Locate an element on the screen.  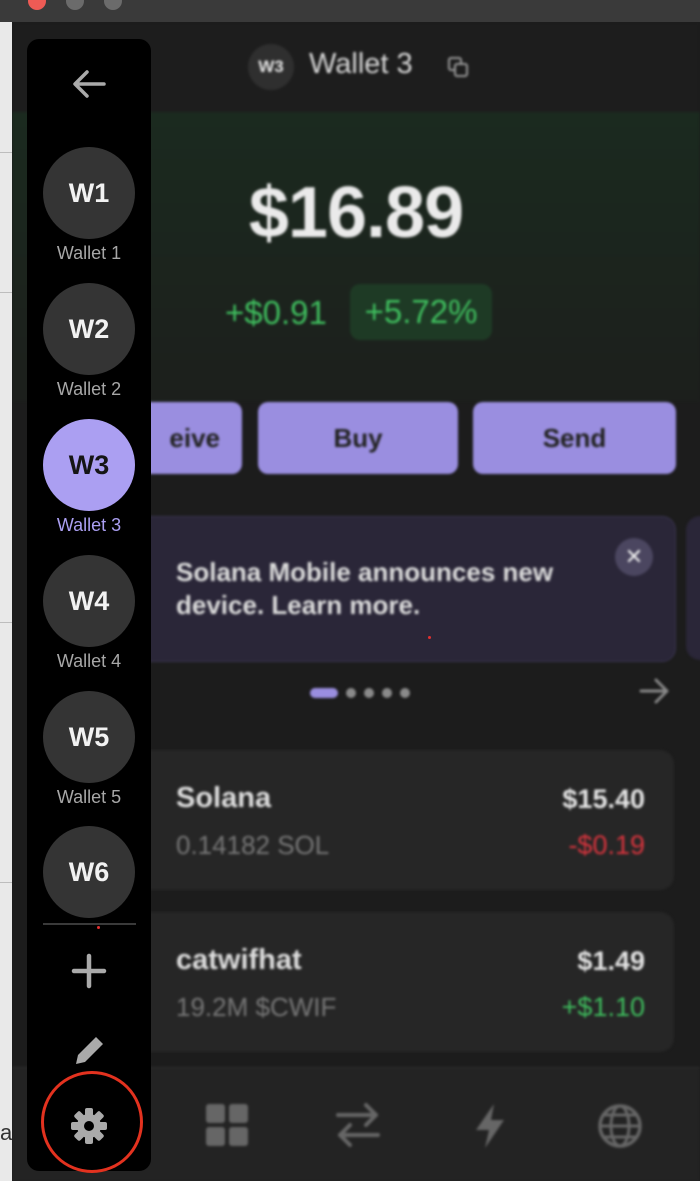
wallet-item-4: W4 Wallet 4 is located at coordinates (89, 620).